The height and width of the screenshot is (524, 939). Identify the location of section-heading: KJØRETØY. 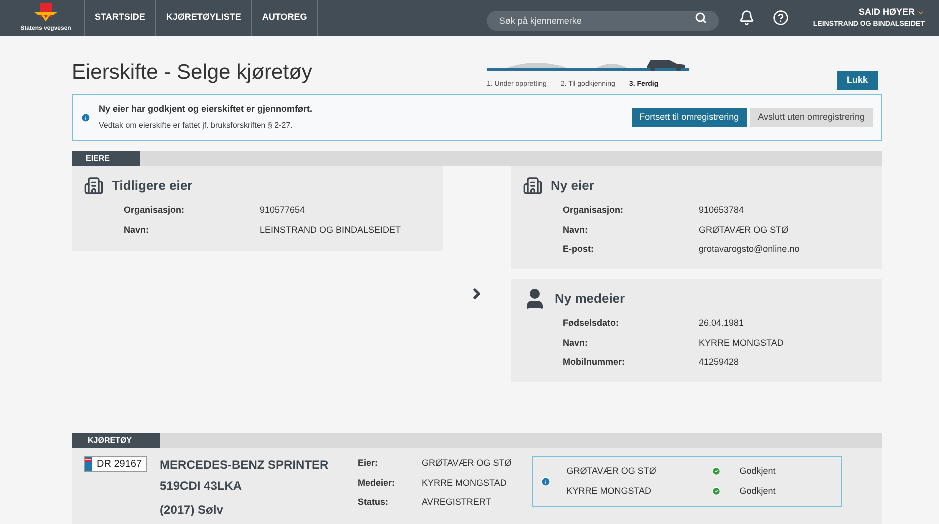
(116, 440).